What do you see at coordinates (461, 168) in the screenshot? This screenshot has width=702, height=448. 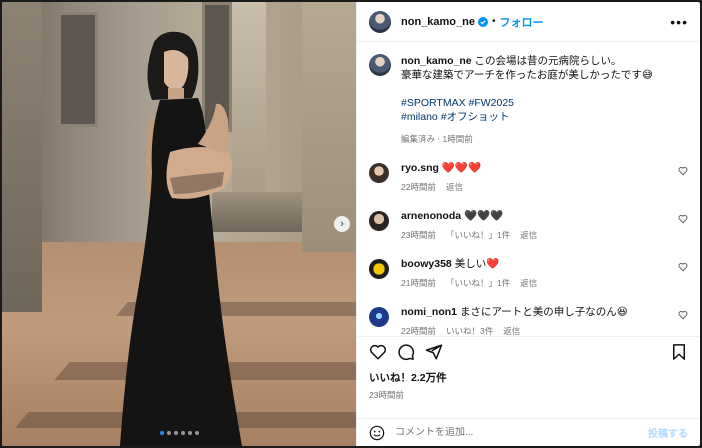 I see `comment-text: ❤️❤️❤️` at bounding box center [461, 168].